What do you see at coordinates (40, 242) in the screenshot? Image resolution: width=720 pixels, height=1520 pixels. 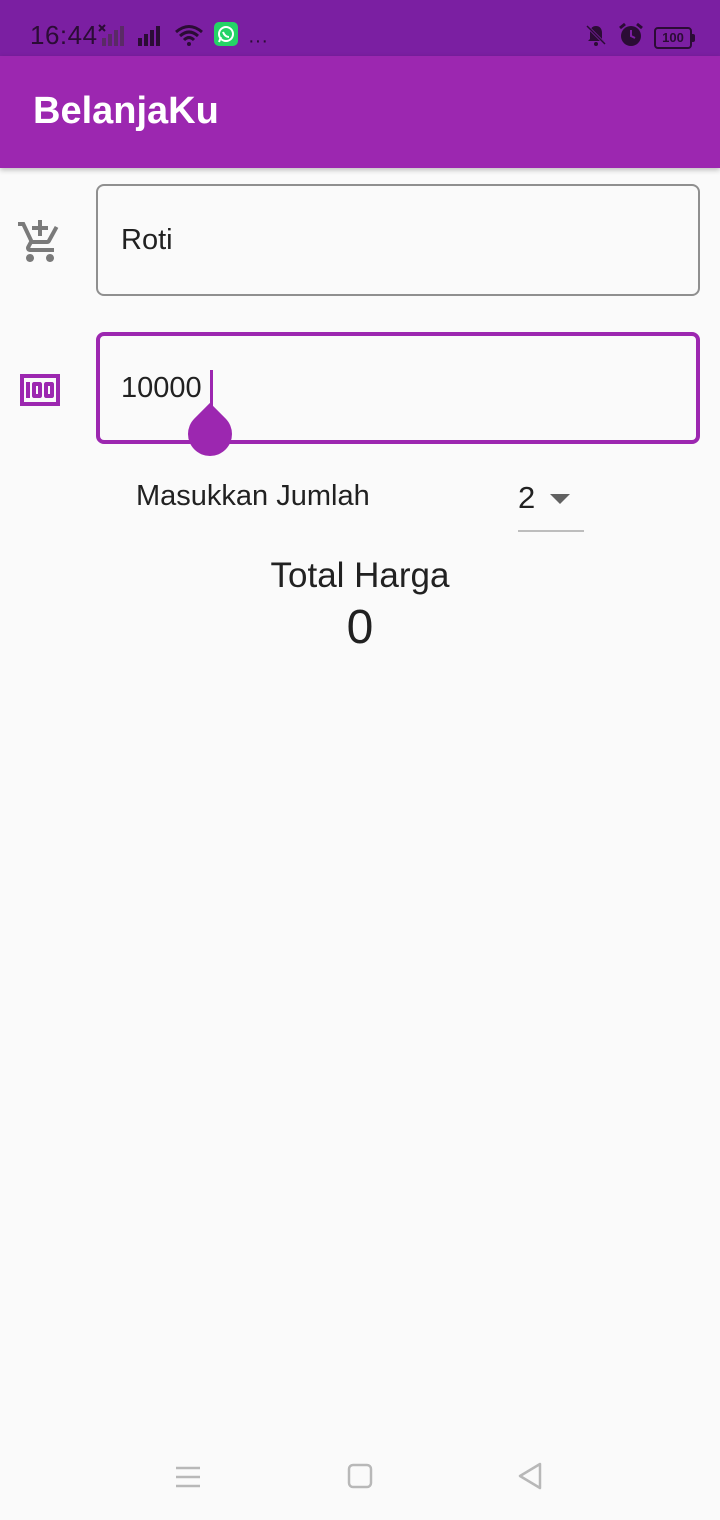 I see `add-shopping-cart-icon` at bounding box center [40, 242].